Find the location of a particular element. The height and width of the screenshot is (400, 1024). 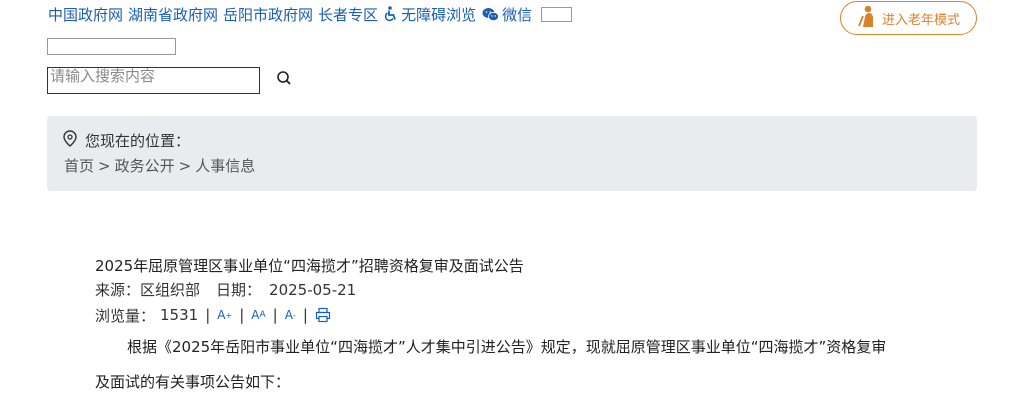

views-label: 浏览量： is located at coordinates (125, 315).